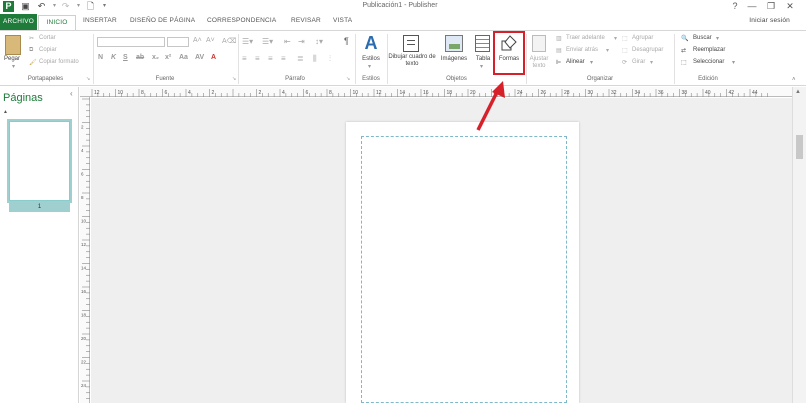 This screenshot has height=403, width=806. I want to click on page-thumbnail, so click(39, 161).